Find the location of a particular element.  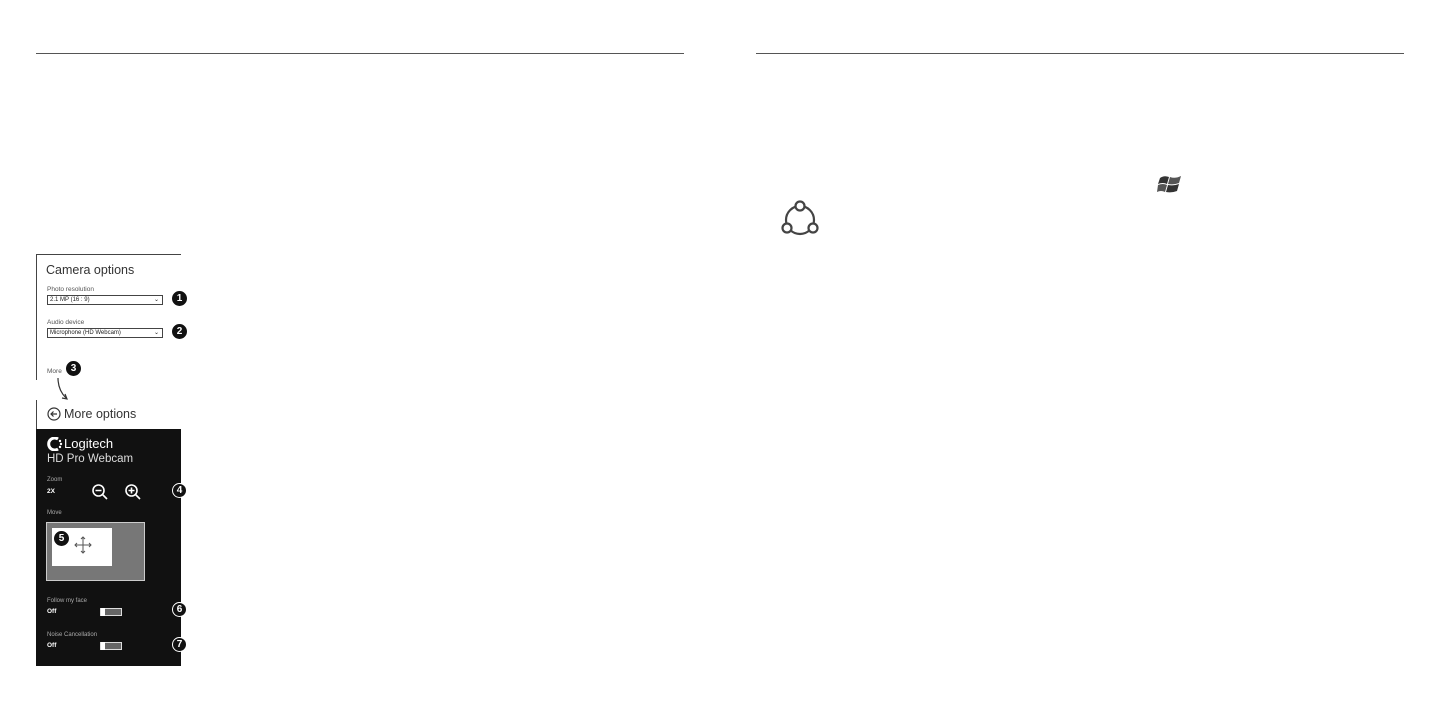

back-arrow-icon is located at coordinates (54, 414).